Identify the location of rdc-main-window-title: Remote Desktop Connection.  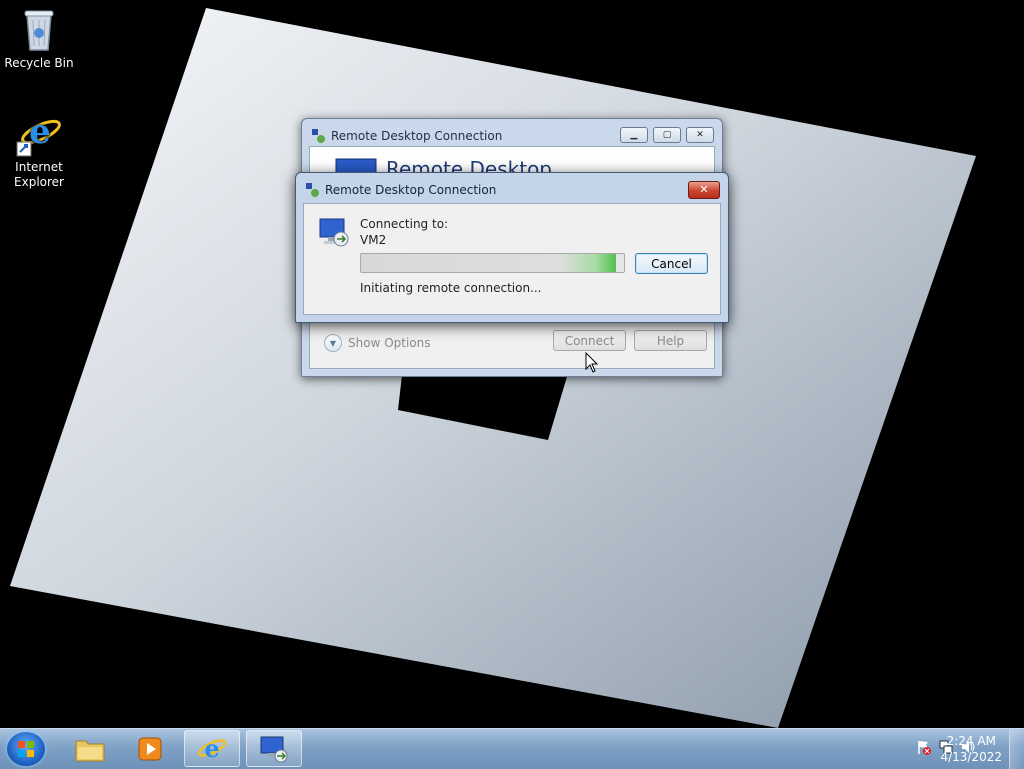
(417, 136).